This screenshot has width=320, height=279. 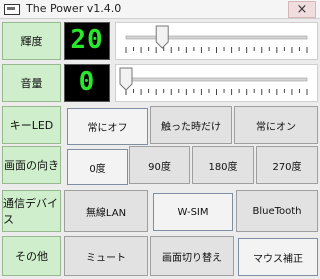 What do you see at coordinates (126, 79) in the screenshot?
I see `volume-slider-thumb` at bounding box center [126, 79].